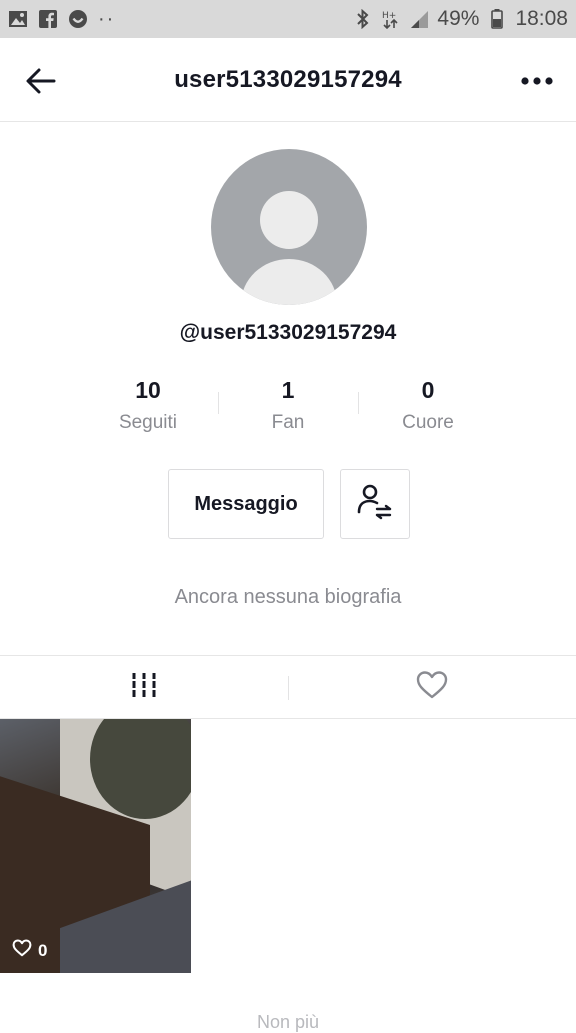 This screenshot has width=576, height=1033. I want to click on stat-following-label: Seguiti, so click(148, 422).